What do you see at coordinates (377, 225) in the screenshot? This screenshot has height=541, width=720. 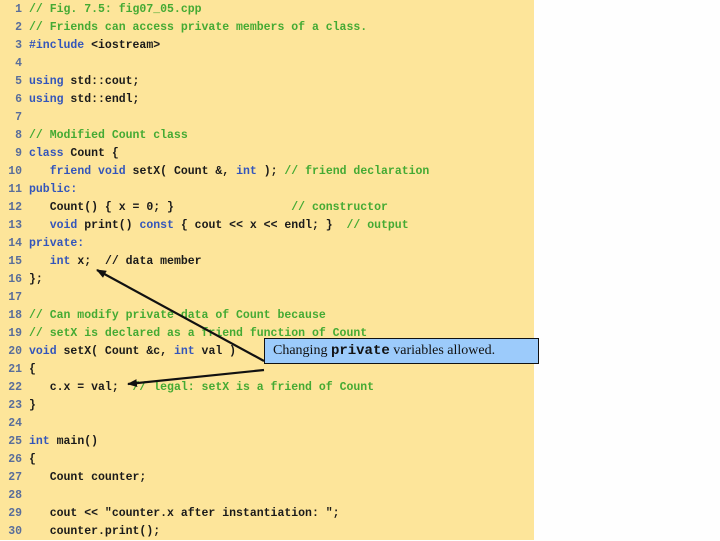 I see `code-comment: // output` at bounding box center [377, 225].